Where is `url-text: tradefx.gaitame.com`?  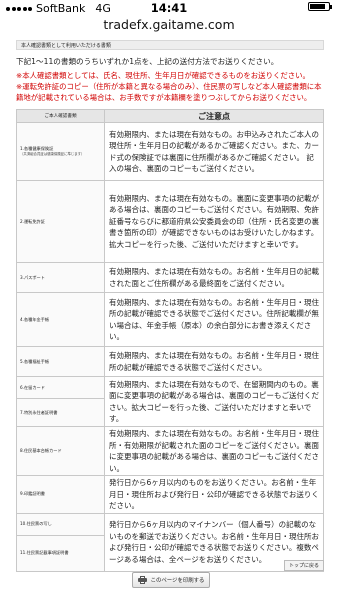 url-text: tradefx.gaitame.com is located at coordinates (169, 24).